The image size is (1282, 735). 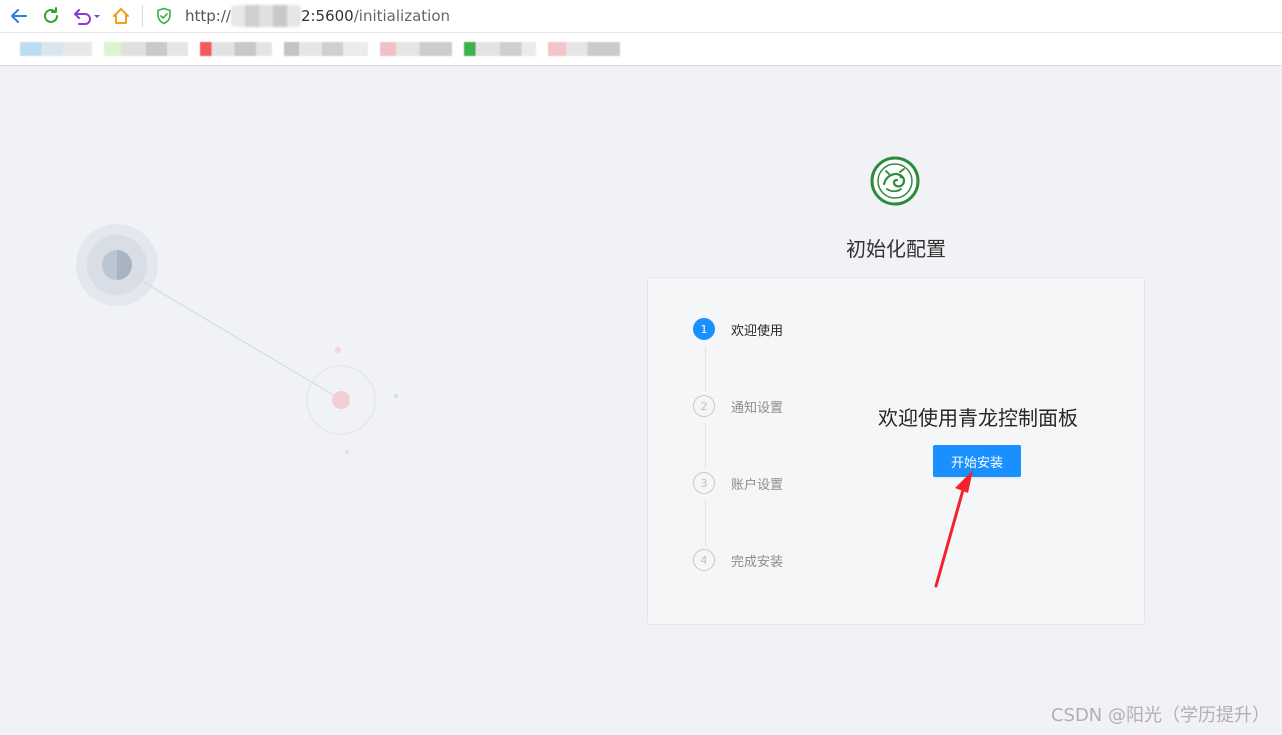 I want to click on background-decoration, so click(x=237, y=339).